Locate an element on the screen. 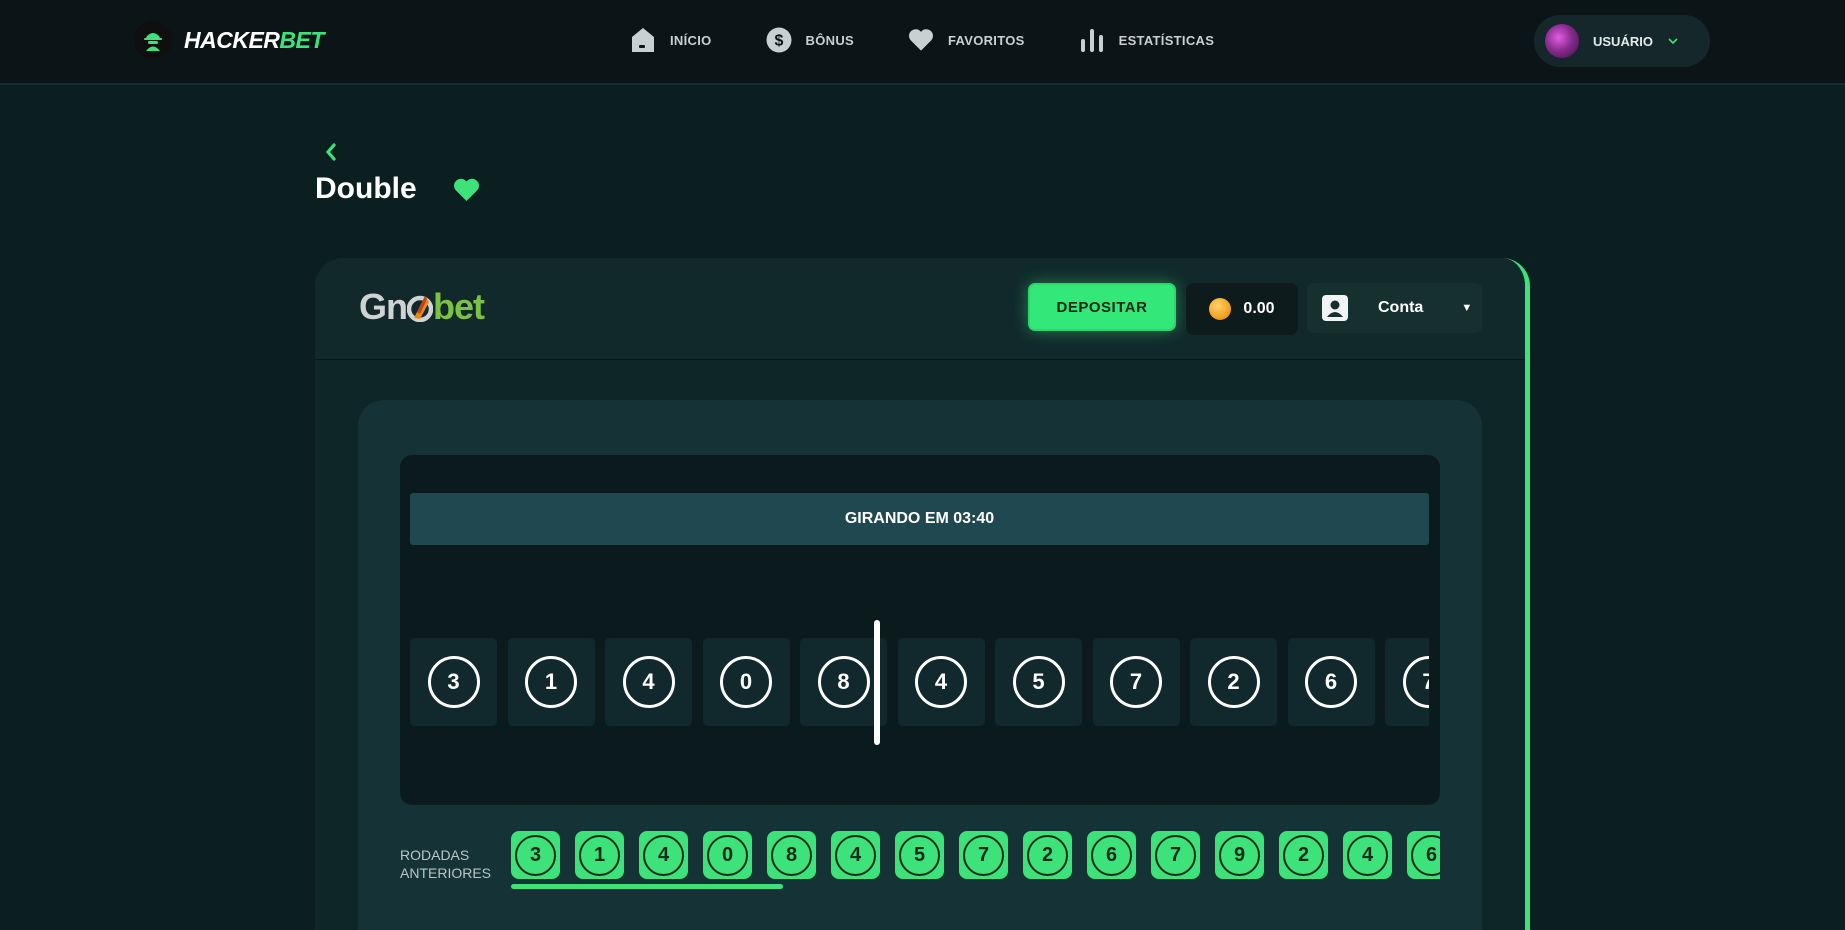 This screenshot has width=1845, height=930. nav-item-bonus: $ BÔNUS is located at coordinates (810, 40).